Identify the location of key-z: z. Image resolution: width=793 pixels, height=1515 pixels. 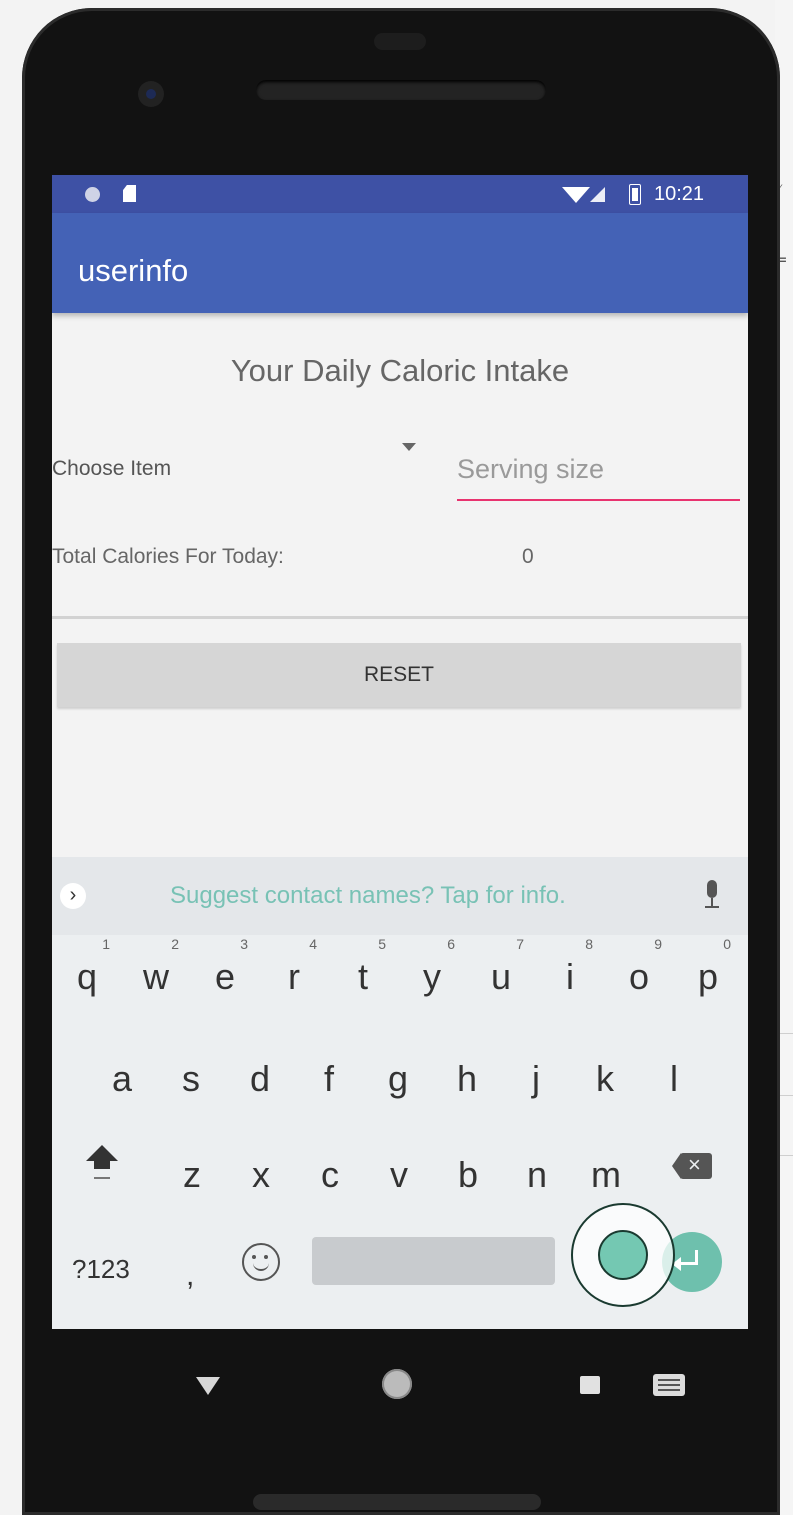
(192, 1175).